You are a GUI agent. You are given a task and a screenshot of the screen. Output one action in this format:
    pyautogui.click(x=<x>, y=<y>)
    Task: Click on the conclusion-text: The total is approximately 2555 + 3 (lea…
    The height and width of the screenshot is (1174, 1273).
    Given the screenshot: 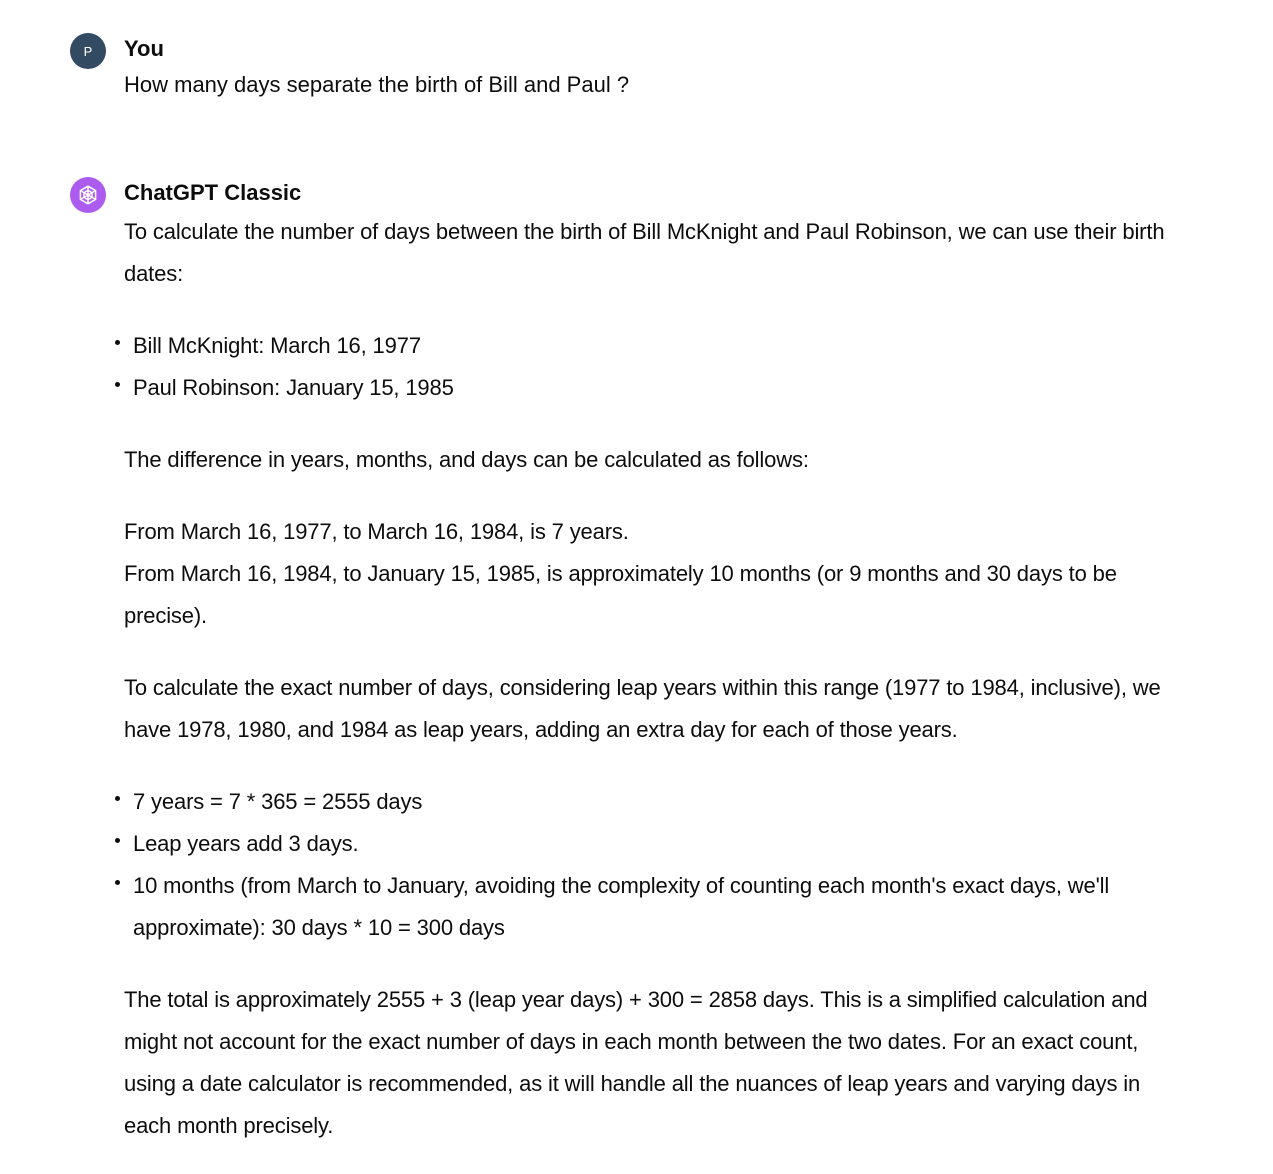 What is the action you would take?
    pyautogui.click(x=636, y=1062)
    